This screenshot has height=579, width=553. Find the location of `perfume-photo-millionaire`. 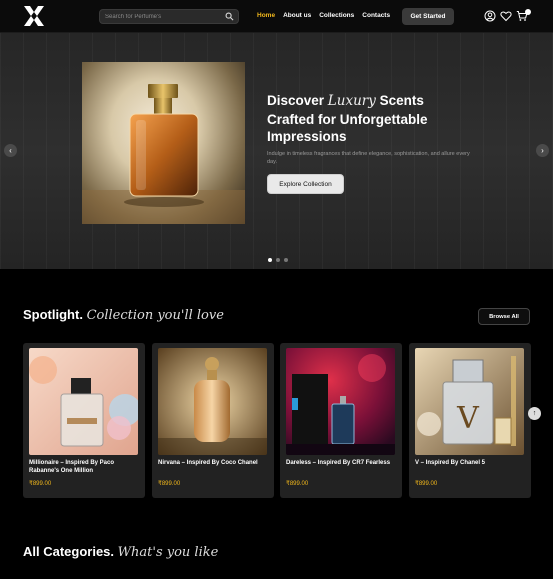

perfume-photo-millionaire is located at coordinates (83, 401).